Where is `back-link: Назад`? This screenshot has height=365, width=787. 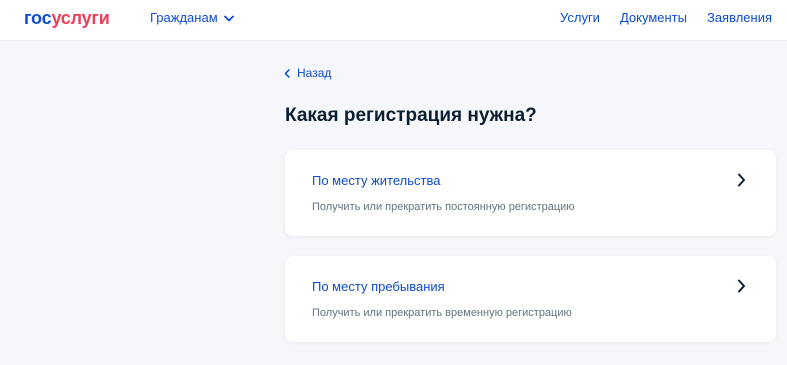
back-link: Назад is located at coordinates (307, 73).